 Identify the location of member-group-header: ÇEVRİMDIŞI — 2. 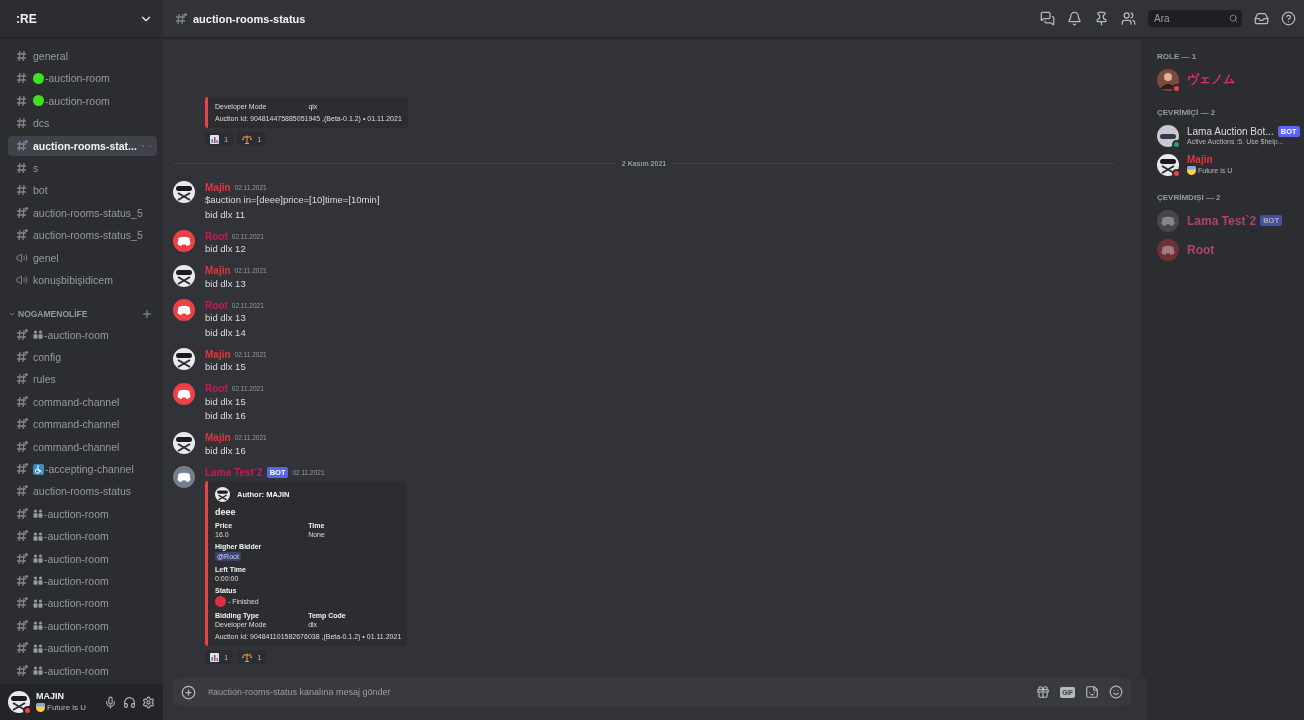
(1189, 197).